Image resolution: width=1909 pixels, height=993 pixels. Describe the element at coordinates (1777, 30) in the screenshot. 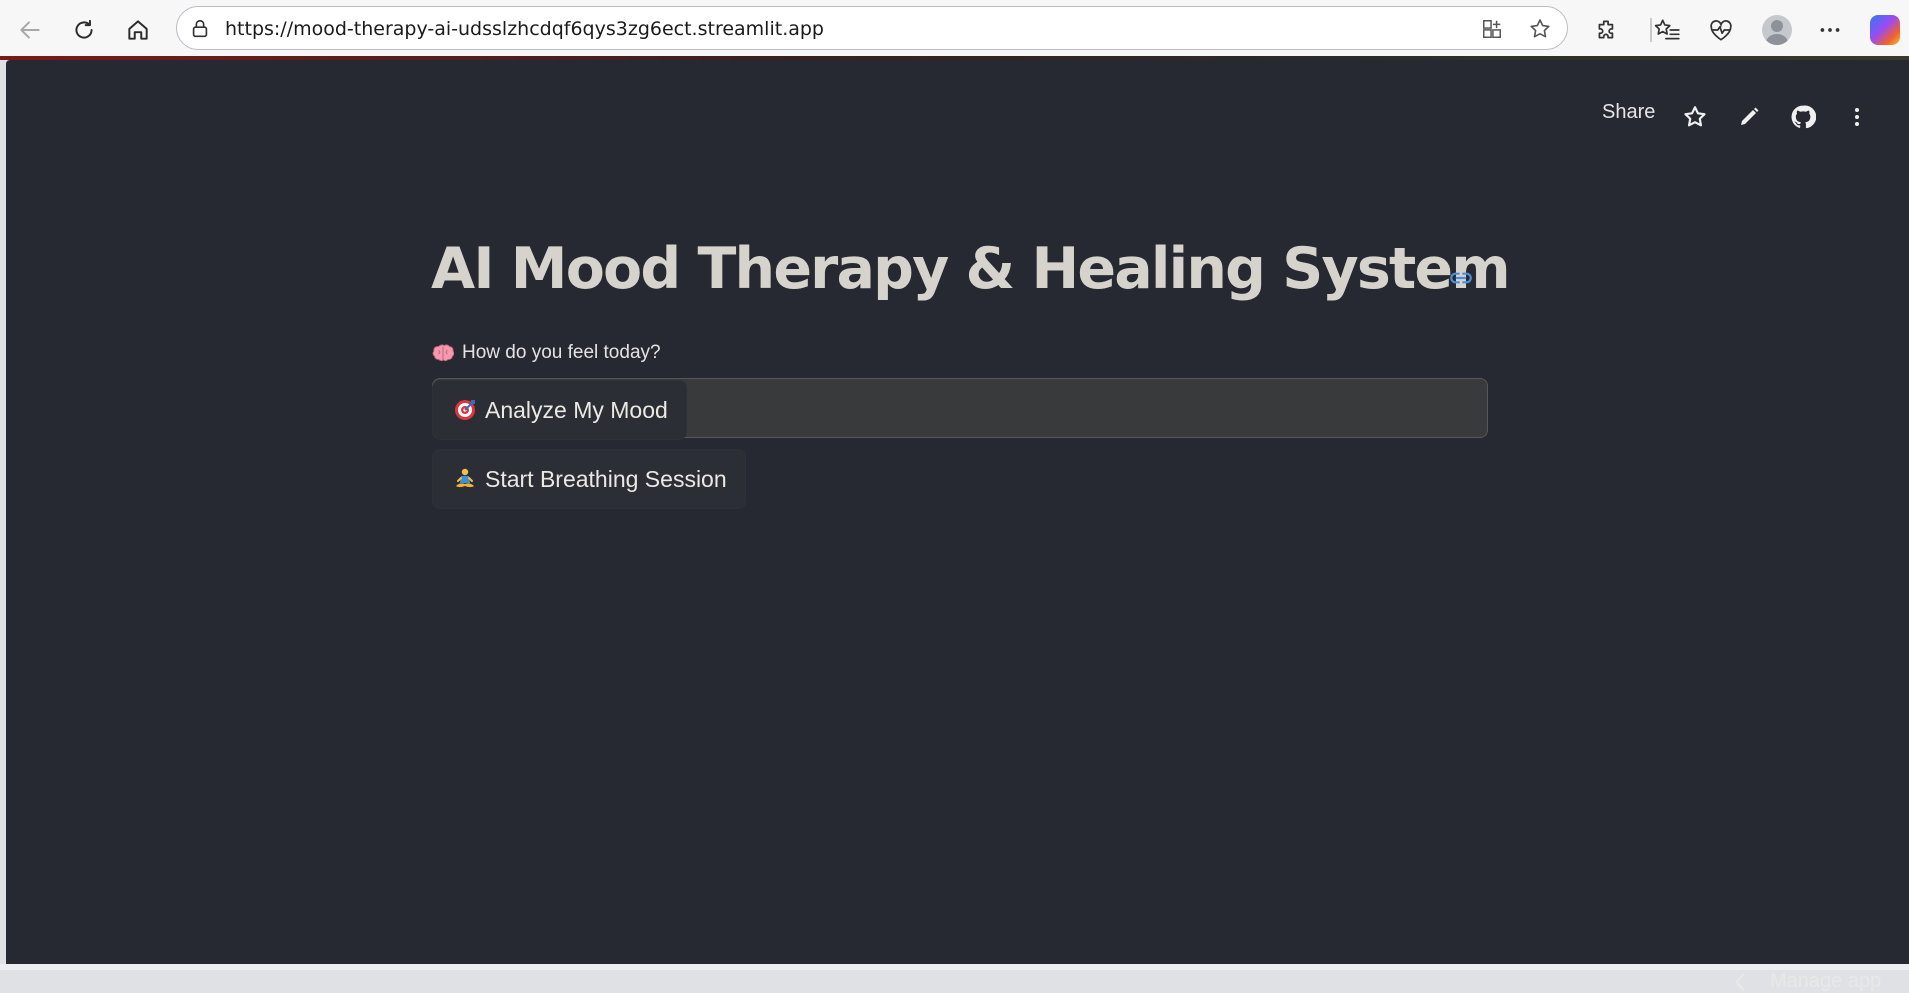

I see `profile-avatar-icon` at that location.